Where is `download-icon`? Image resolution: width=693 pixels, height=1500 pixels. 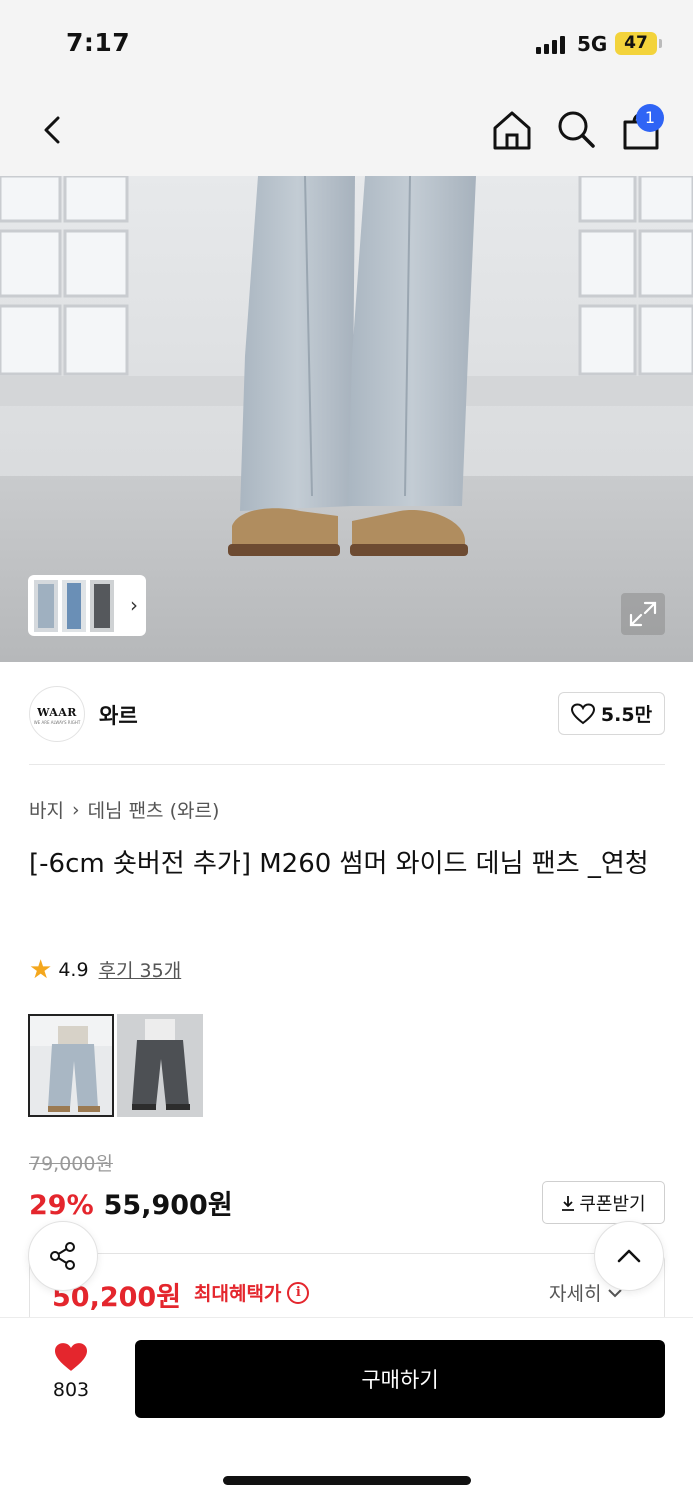 download-icon is located at coordinates (568, 1203).